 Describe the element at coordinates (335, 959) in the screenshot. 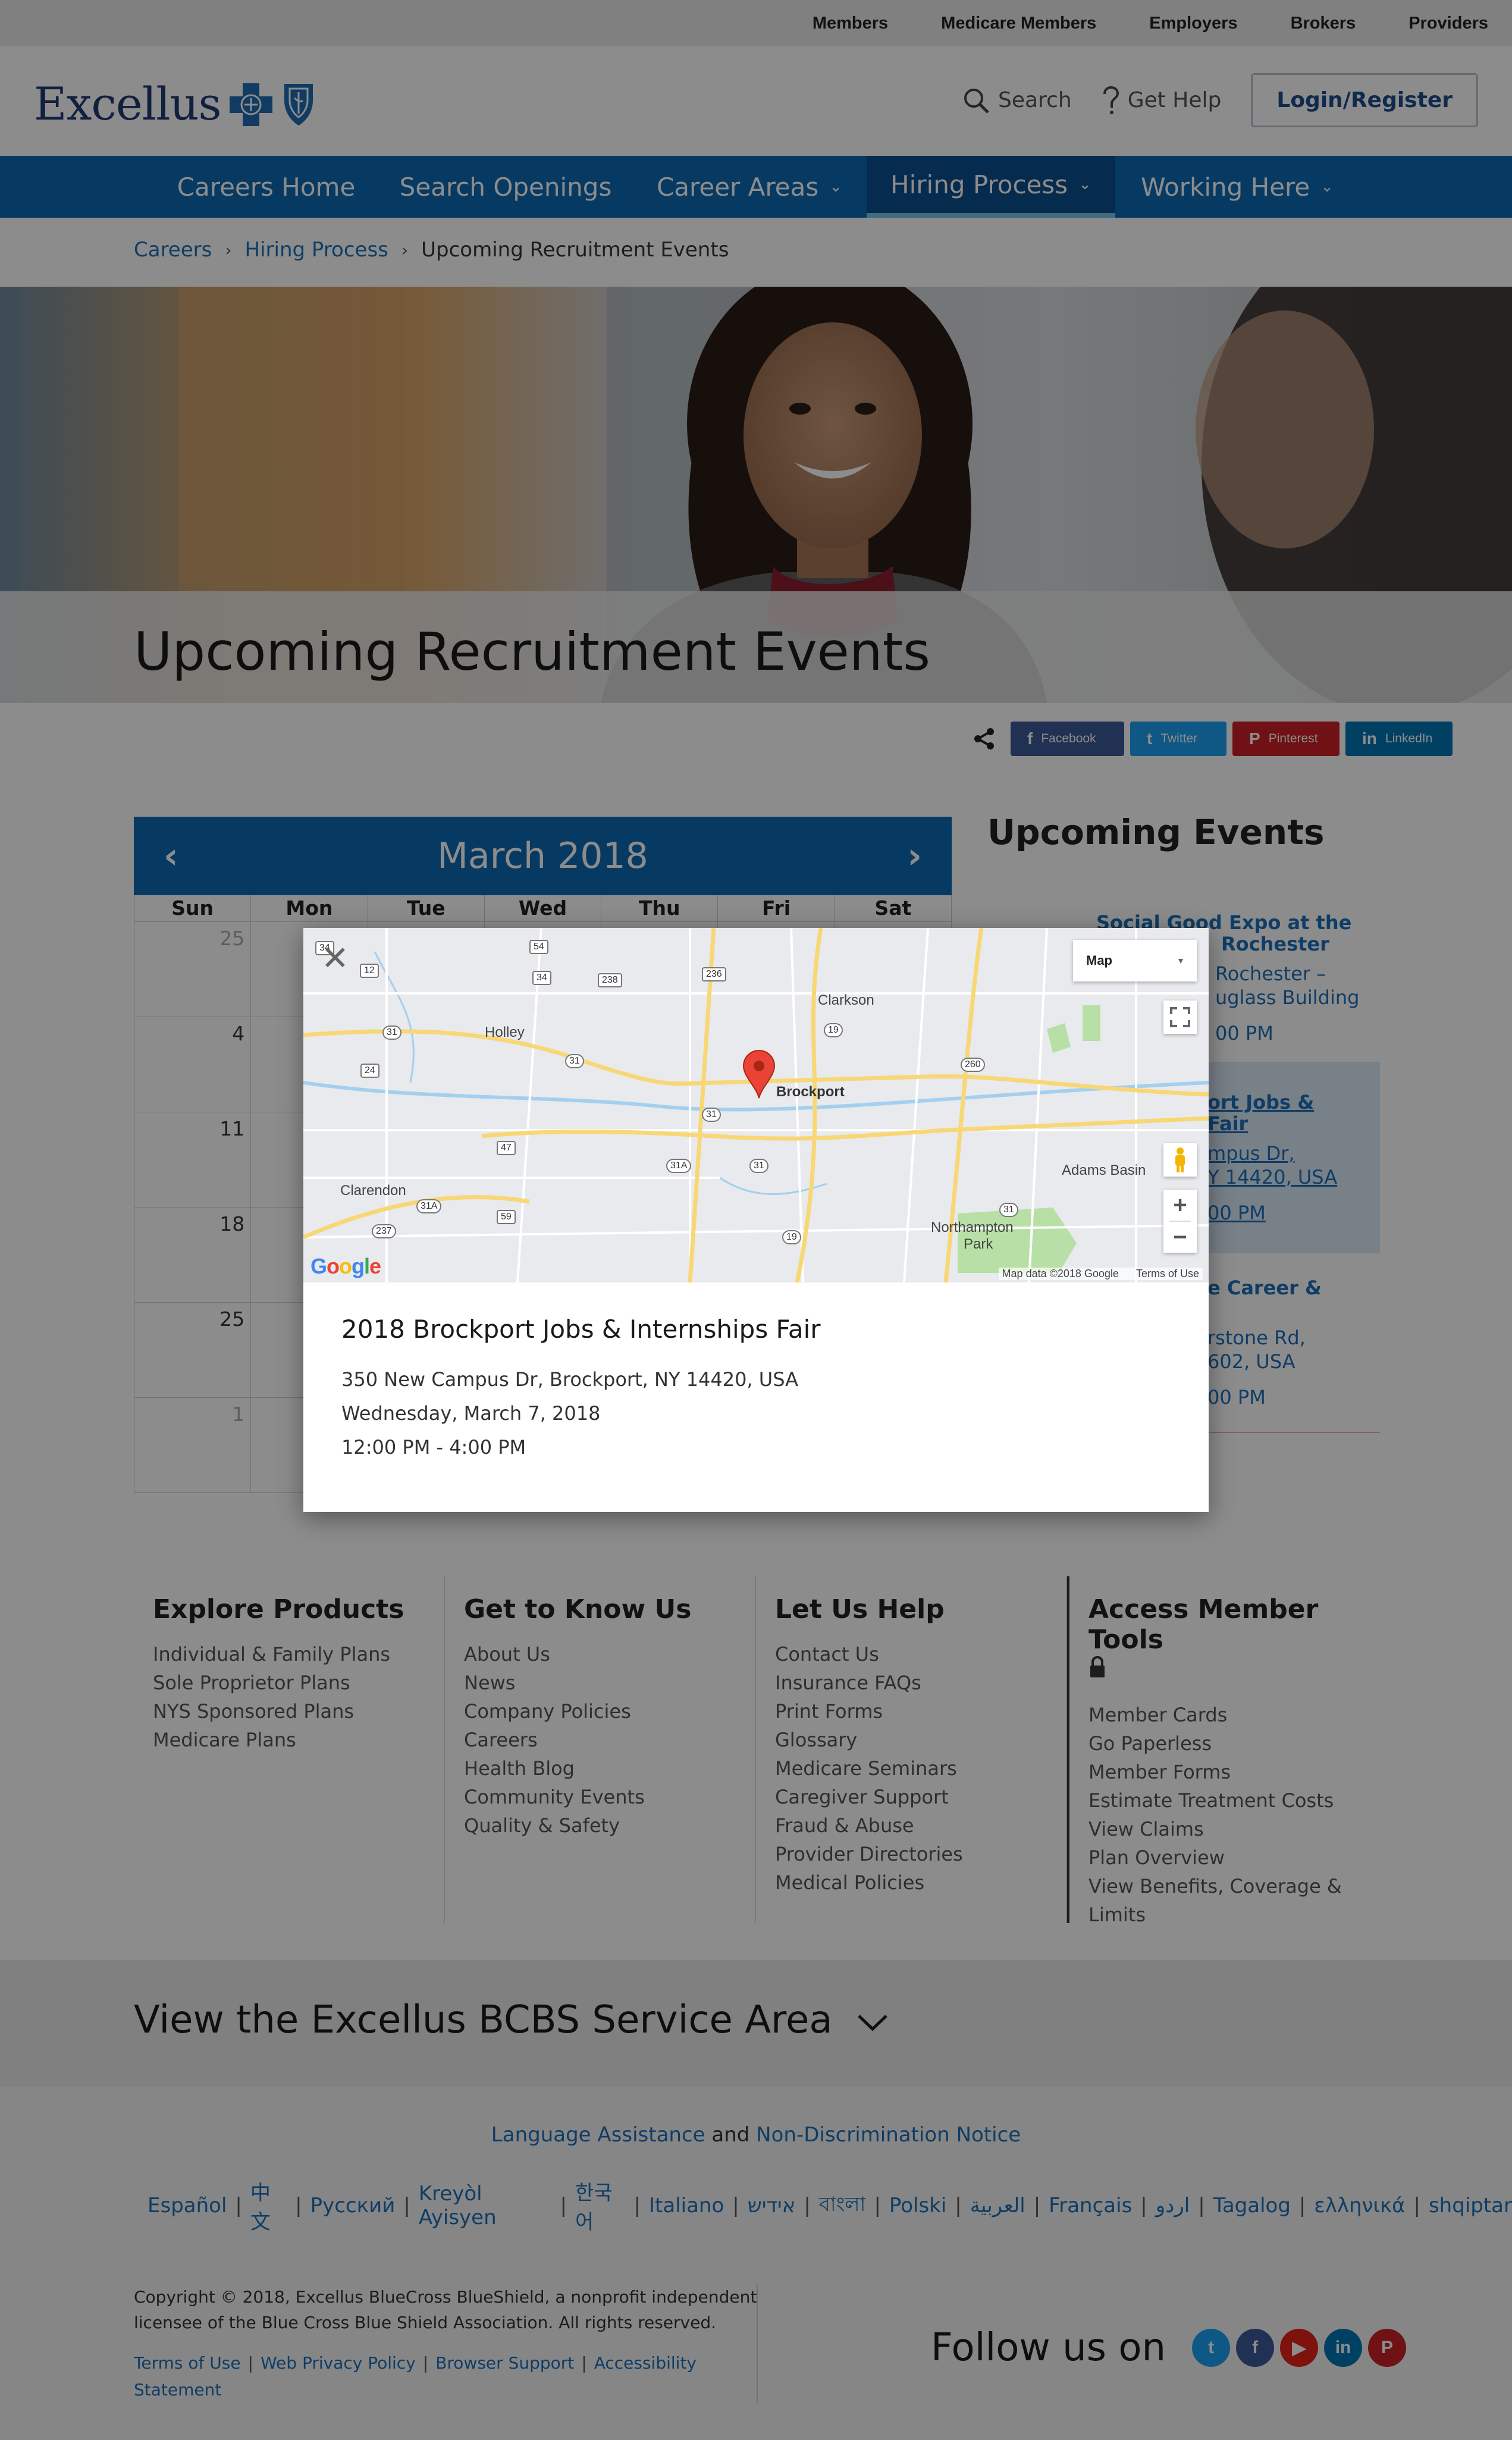

I see `close-icon: ✕` at that location.